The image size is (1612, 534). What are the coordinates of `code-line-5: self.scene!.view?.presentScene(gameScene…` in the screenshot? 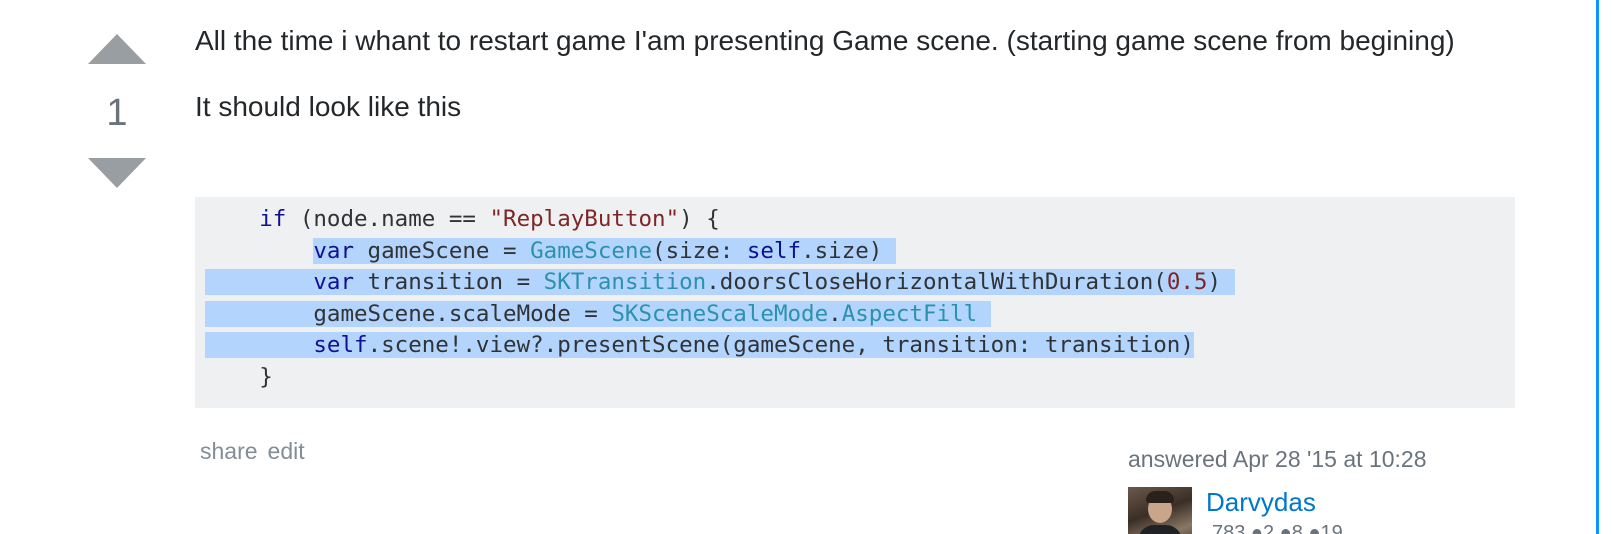 It's located at (720, 346).